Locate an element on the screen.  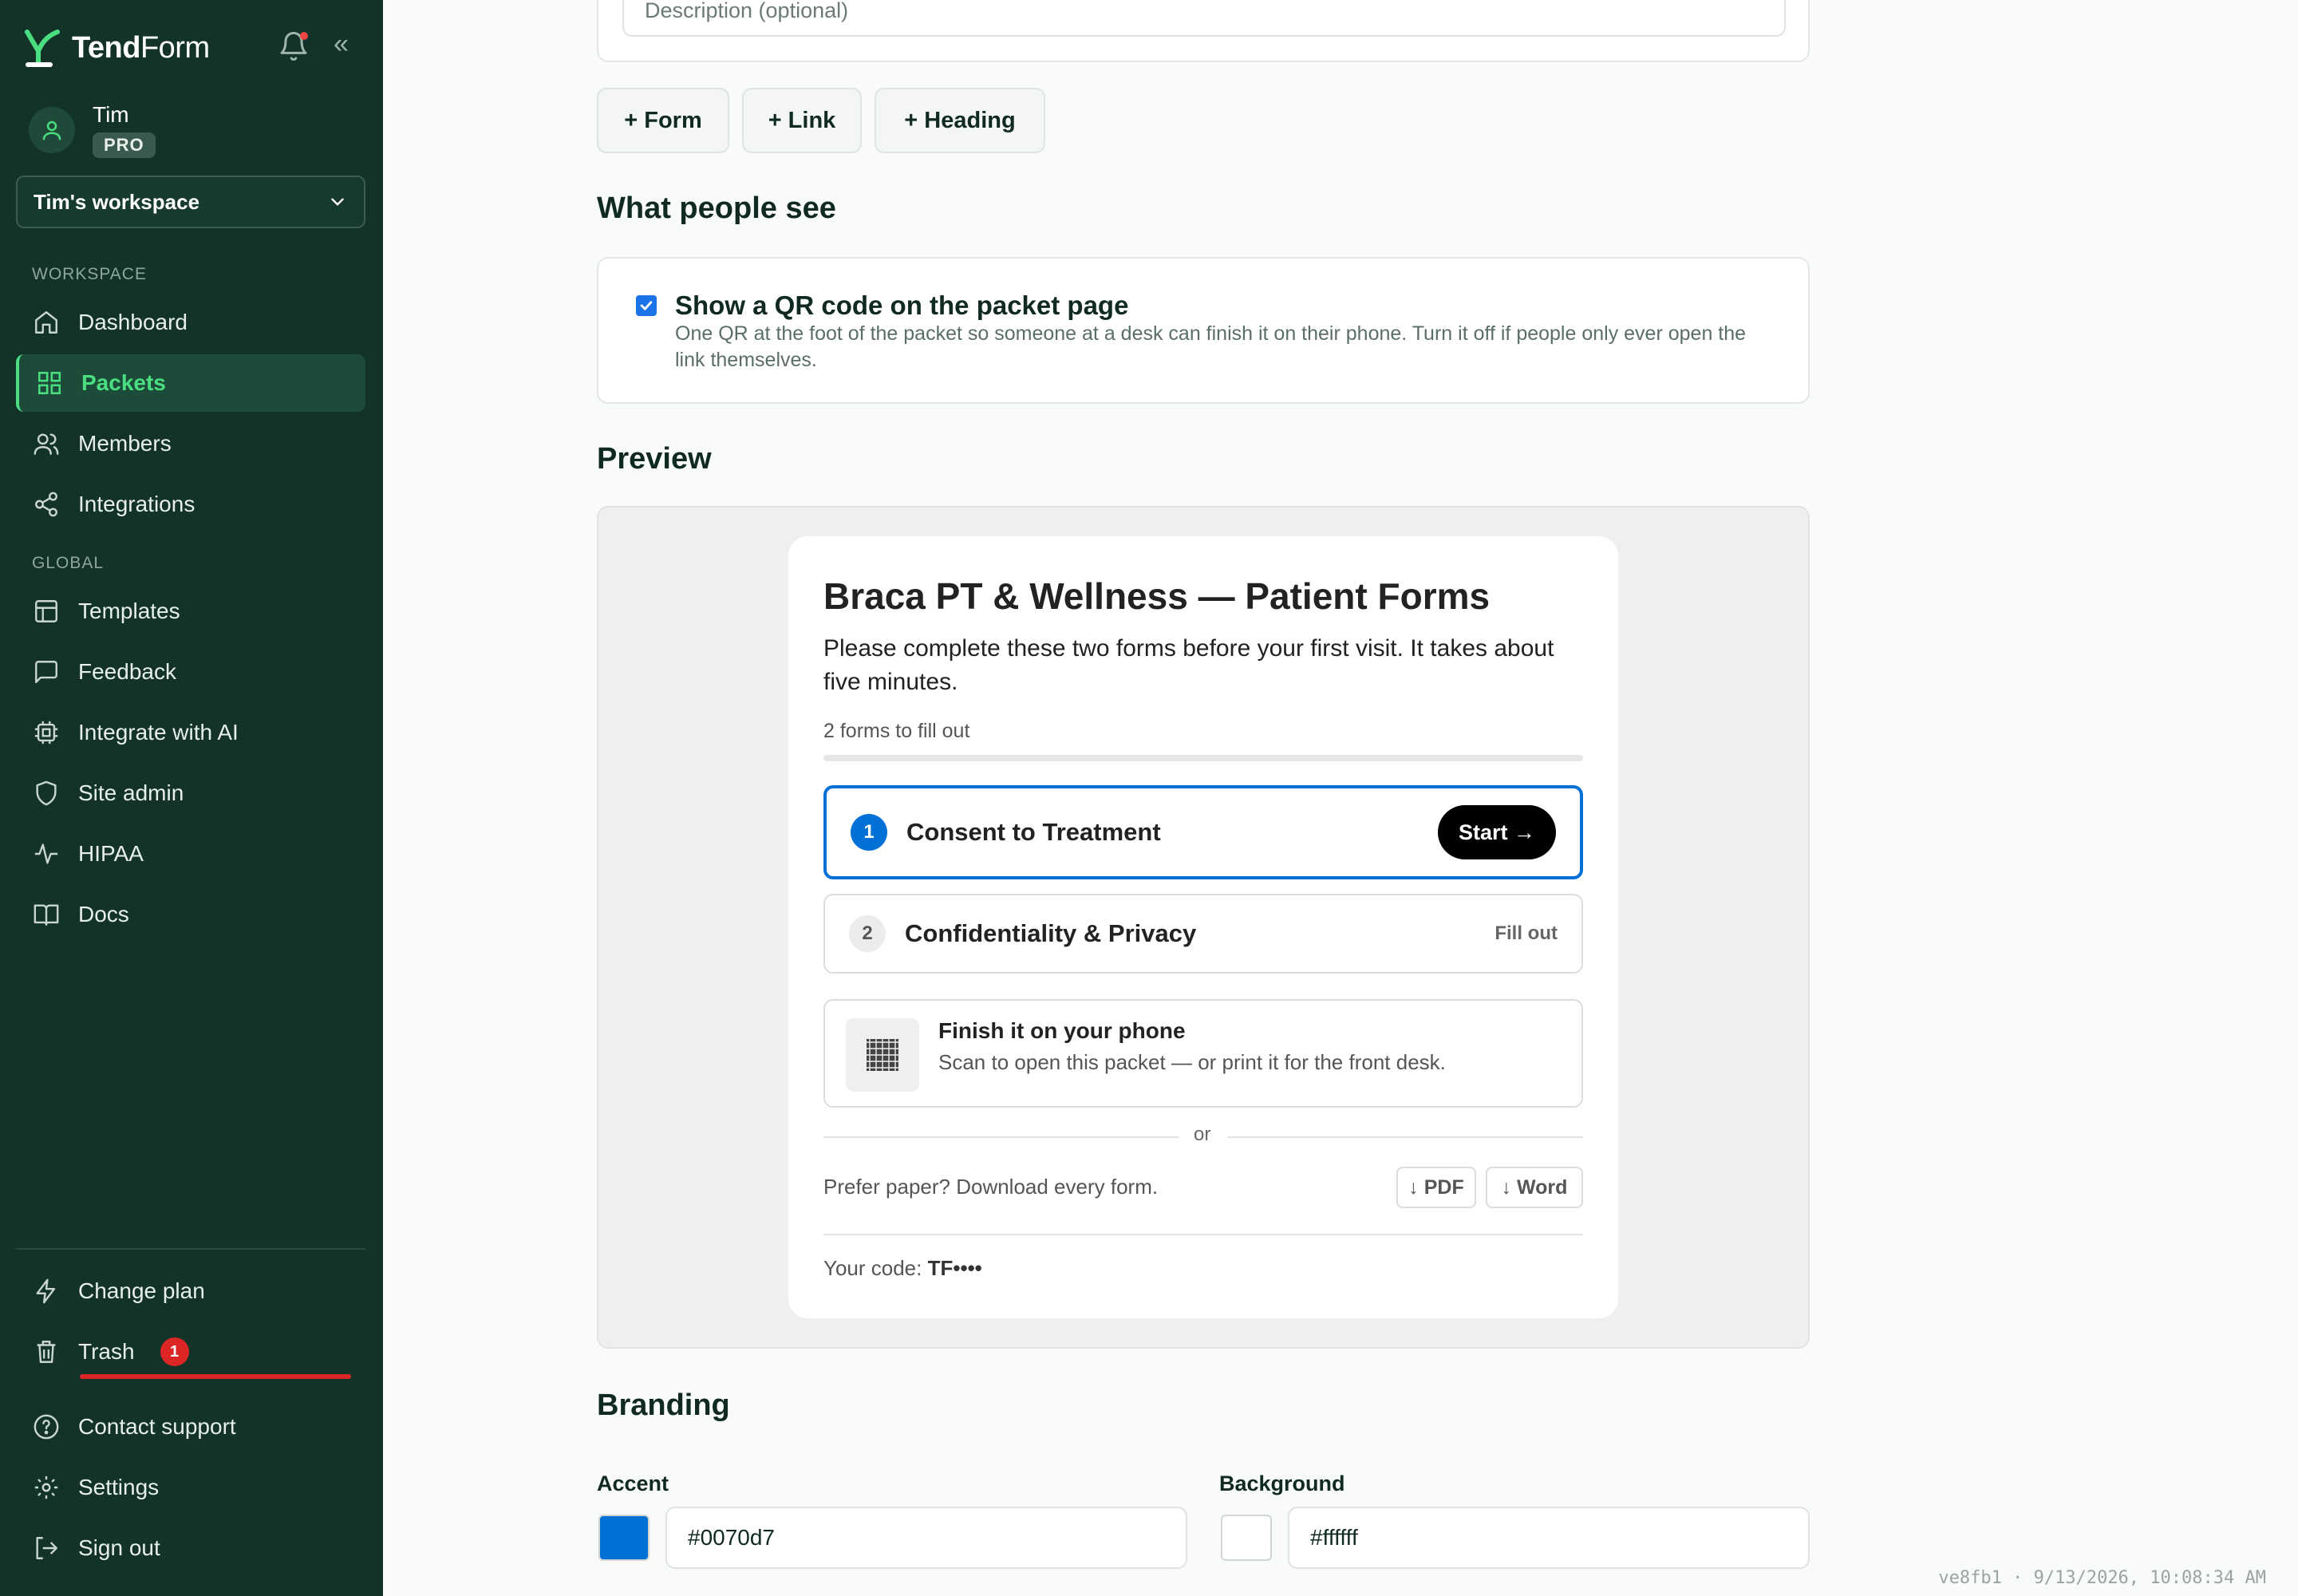
sidebar-item-packets: Packets is located at coordinates (191, 383).